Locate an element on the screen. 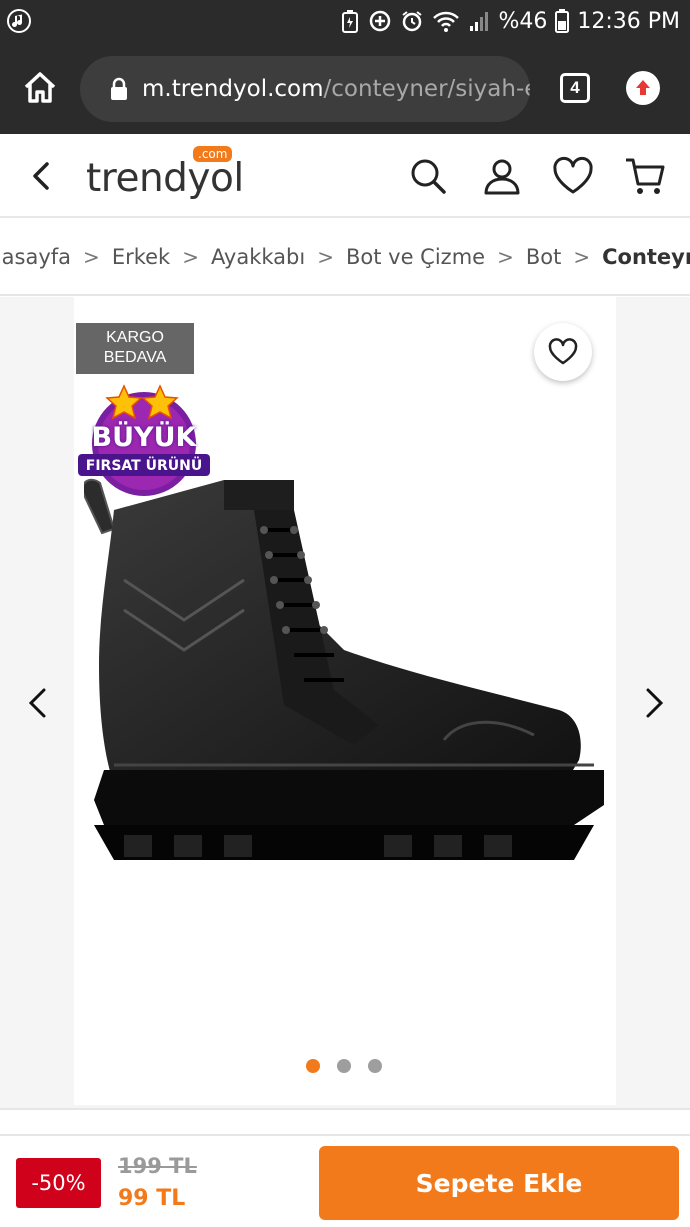 This screenshot has height=1227, width=690. status-bar: %46 12:36 PM is located at coordinates (345, 21).